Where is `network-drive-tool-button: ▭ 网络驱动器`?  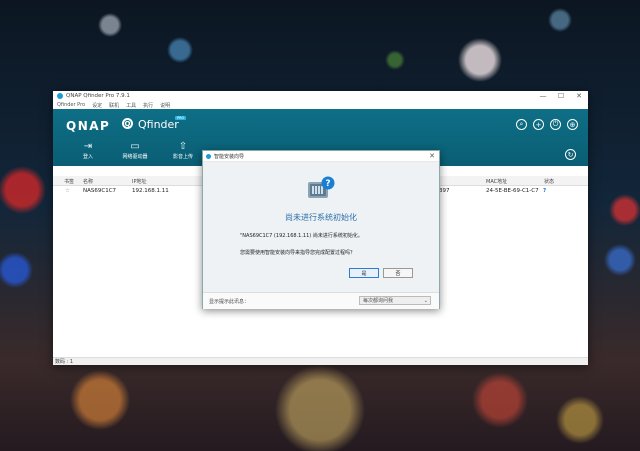
network-drive-tool-button: ▭ 网络驱动器 is located at coordinates (135, 150).